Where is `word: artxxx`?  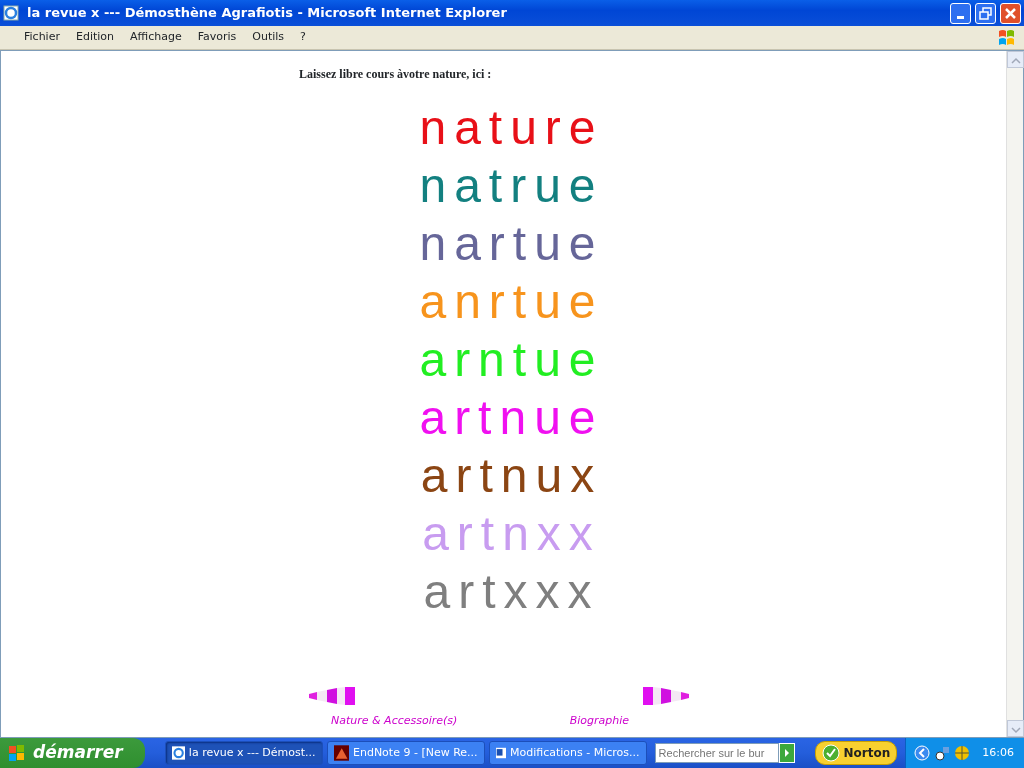 word: artxxx is located at coordinates (511, 592).